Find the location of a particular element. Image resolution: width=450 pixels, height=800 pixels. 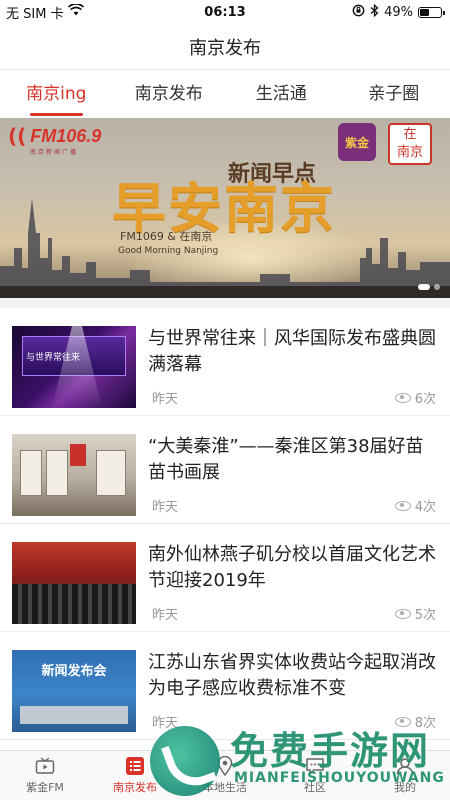

thumb-text: 与世界常往来 is located at coordinates (53, 358).